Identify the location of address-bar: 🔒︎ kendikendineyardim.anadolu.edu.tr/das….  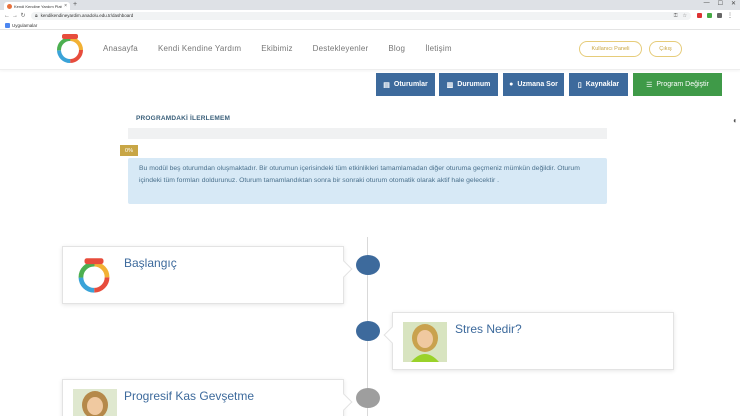
(361, 15).